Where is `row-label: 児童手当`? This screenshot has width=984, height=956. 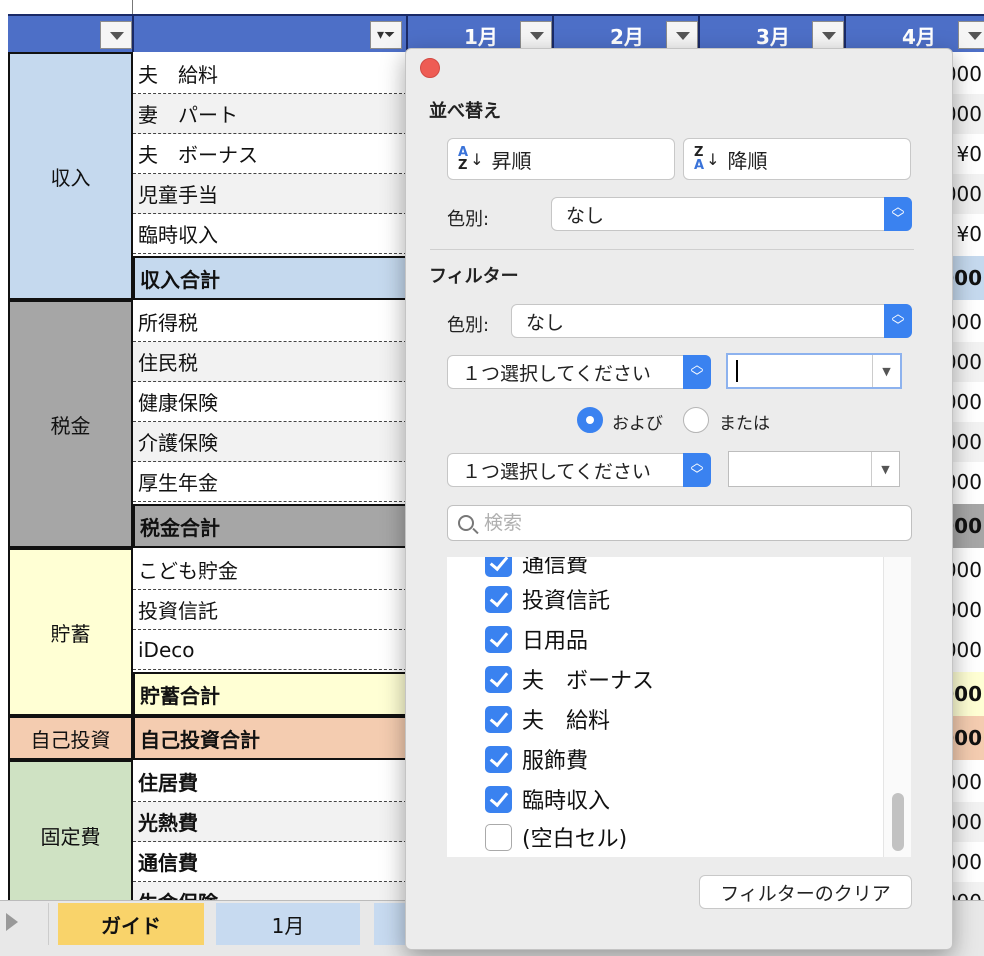 row-label: 児童手当 is located at coordinates (270, 194).